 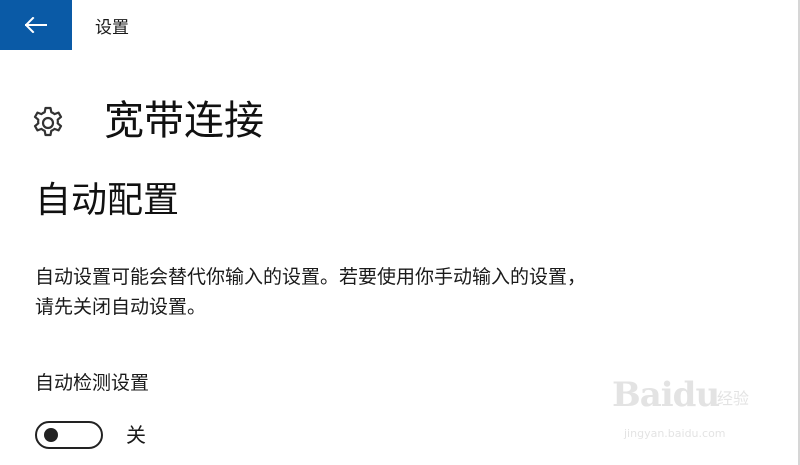 I want to click on watermark-sub: 经验, so click(x=733, y=398).